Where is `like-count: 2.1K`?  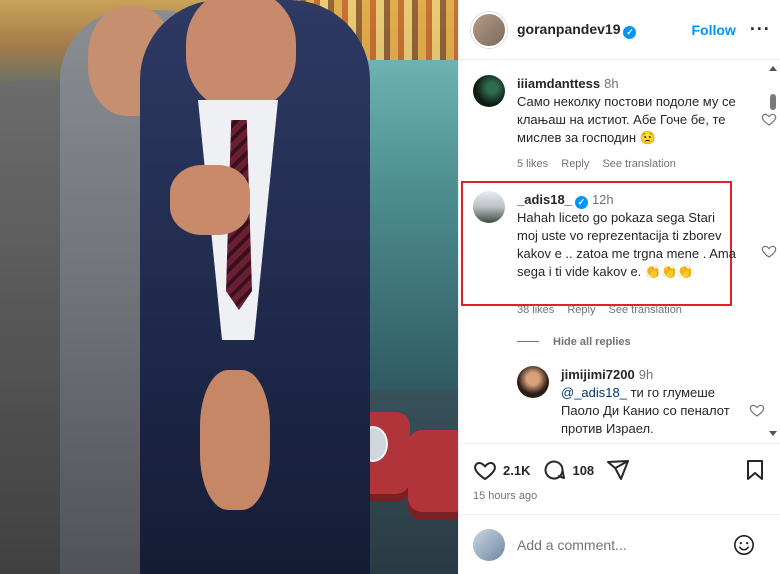
like-count: 2.1K is located at coordinates (516, 470).